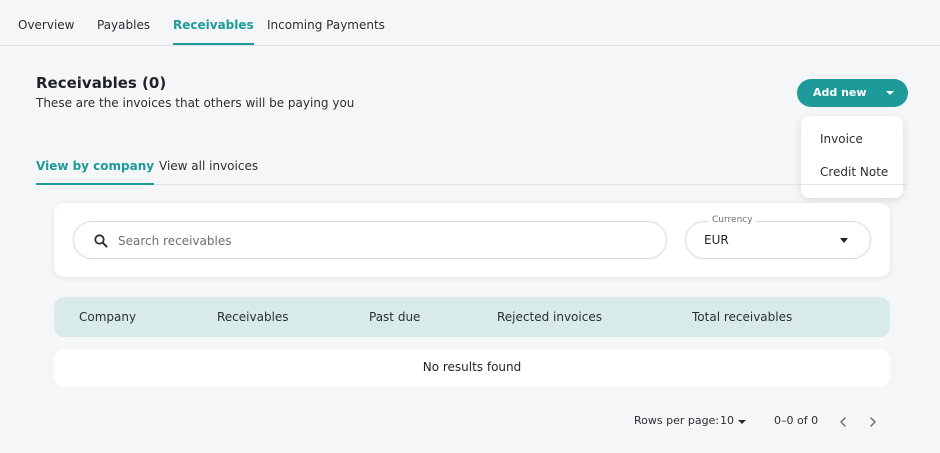  I want to click on column-rejected-invoices: Rejected invoices, so click(549, 317).